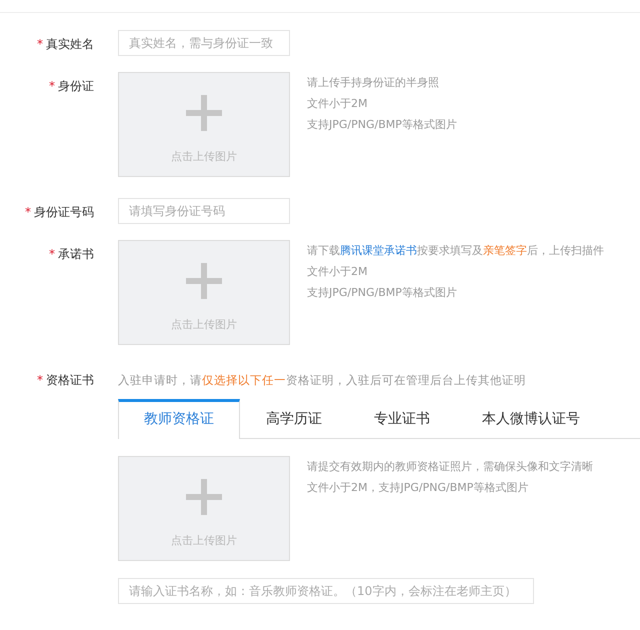 The height and width of the screenshot is (630, 640). Describe the element at coordinates (76, 254) in the screenshot. I see `field-label: 承诺书` at that location.